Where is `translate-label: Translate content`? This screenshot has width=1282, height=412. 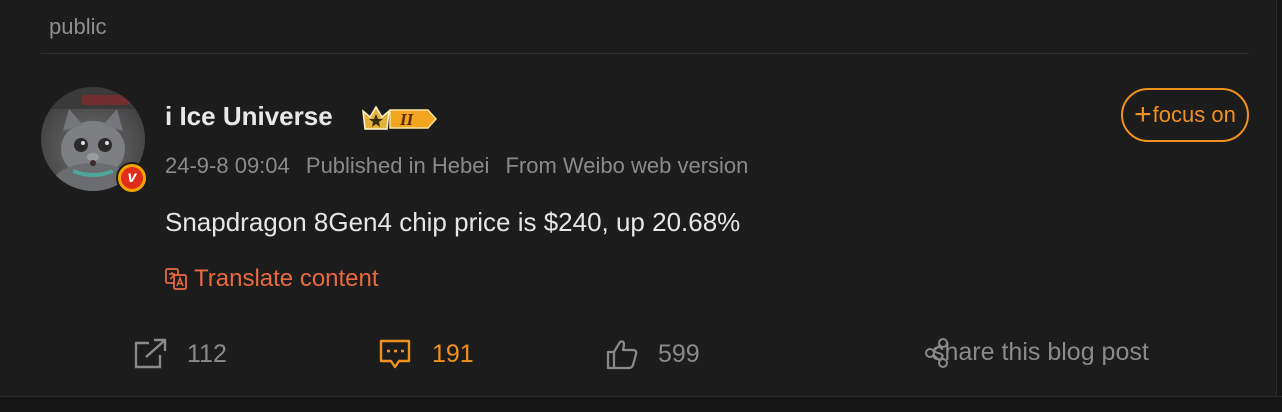 translate-label: Translate content is located at coordinates (286, 278).